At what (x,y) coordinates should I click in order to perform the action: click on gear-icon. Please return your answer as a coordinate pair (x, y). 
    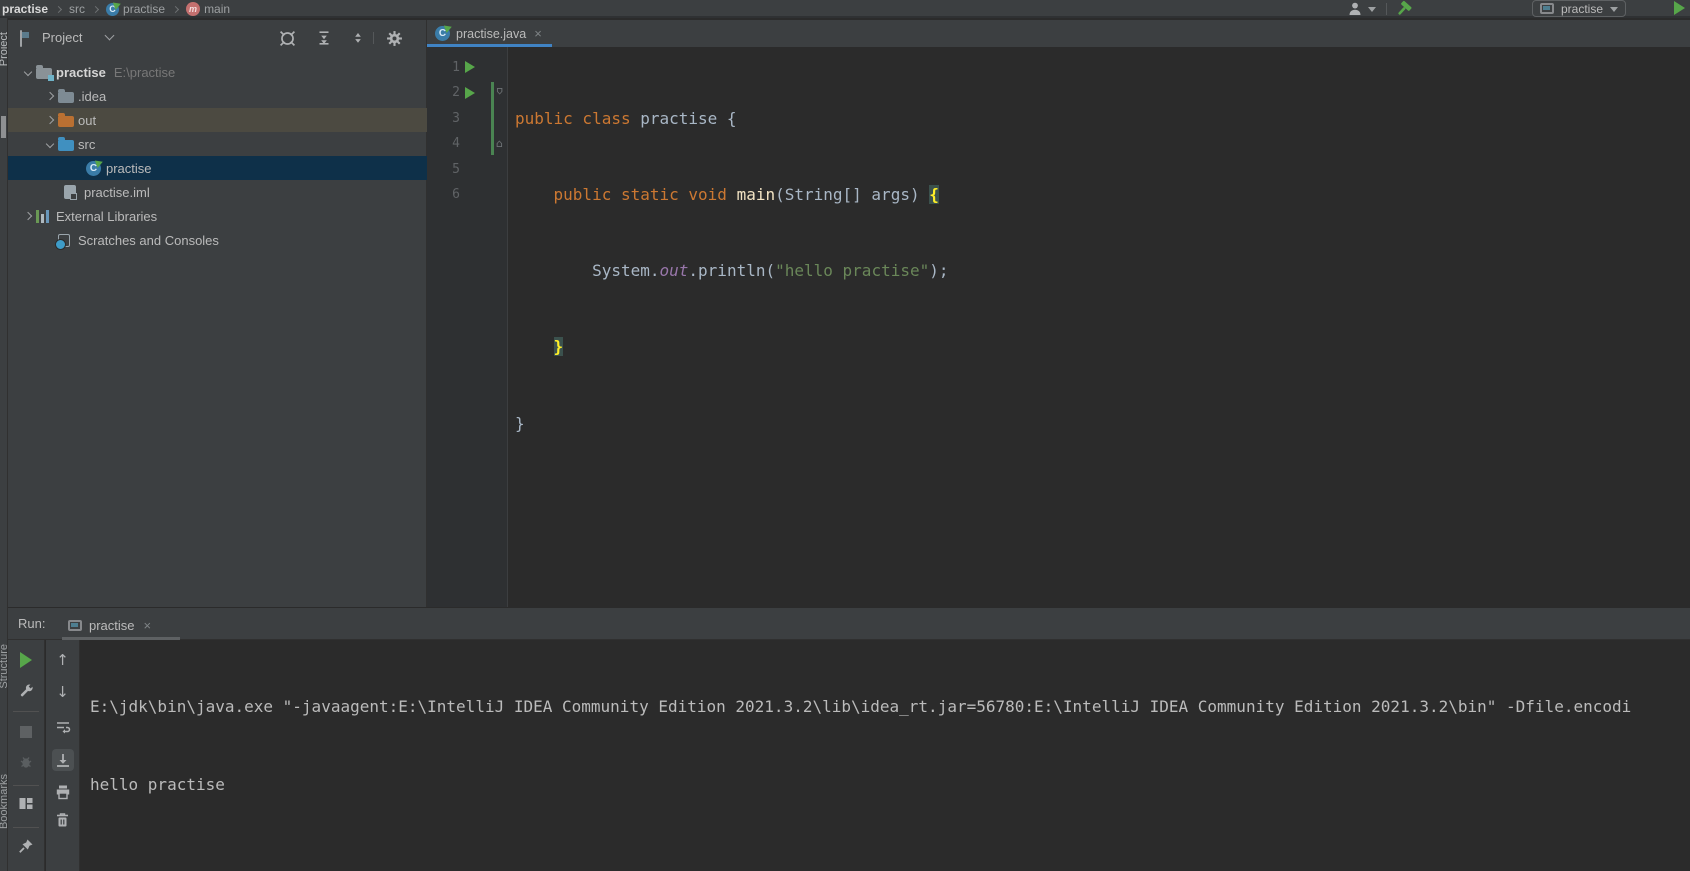
    Looking at the image, I should click on (394, 38).